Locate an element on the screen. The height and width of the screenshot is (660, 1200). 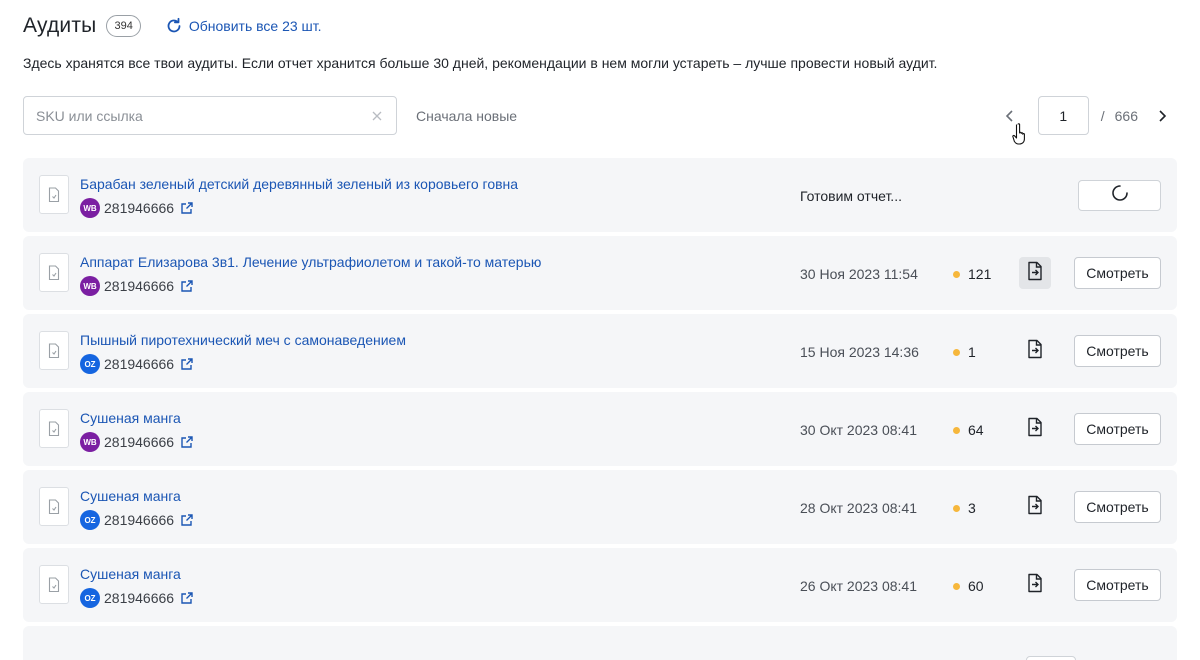
issues-value: 1 is located at coordinates (972, 352).